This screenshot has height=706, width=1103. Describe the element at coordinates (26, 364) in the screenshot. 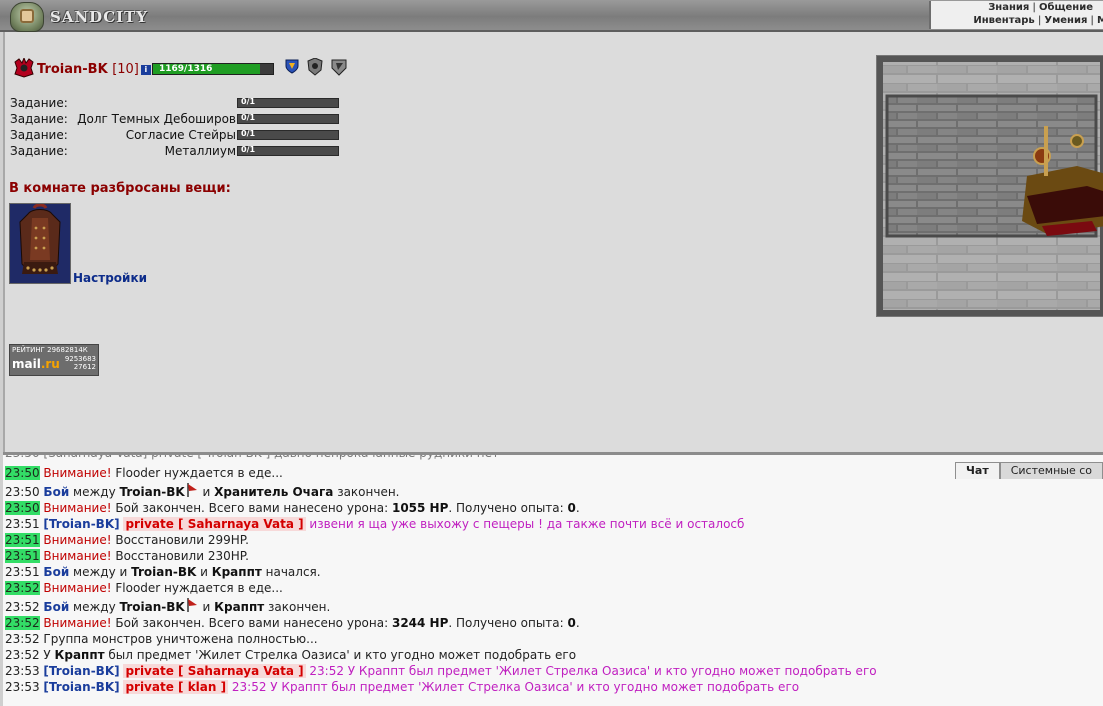

I see `counter-brand-a: mail` at that location.